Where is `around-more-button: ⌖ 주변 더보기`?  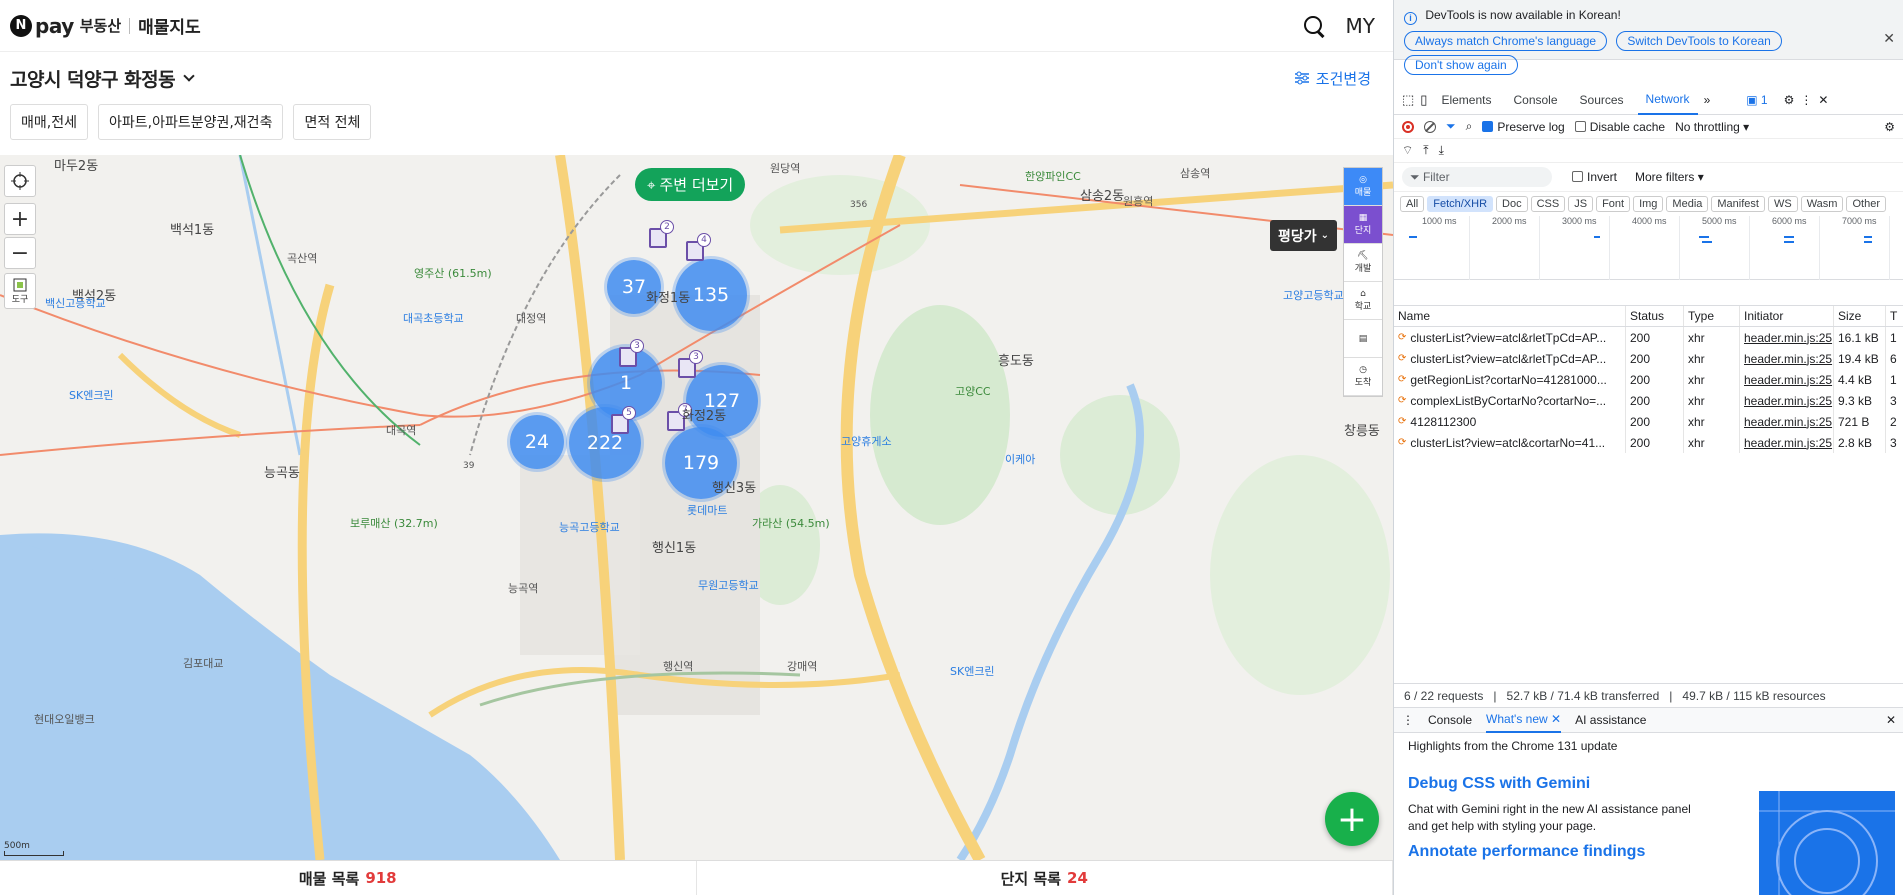 around-more-button: ⌖ 주변 더보기 is located at coordinates (690, 184).